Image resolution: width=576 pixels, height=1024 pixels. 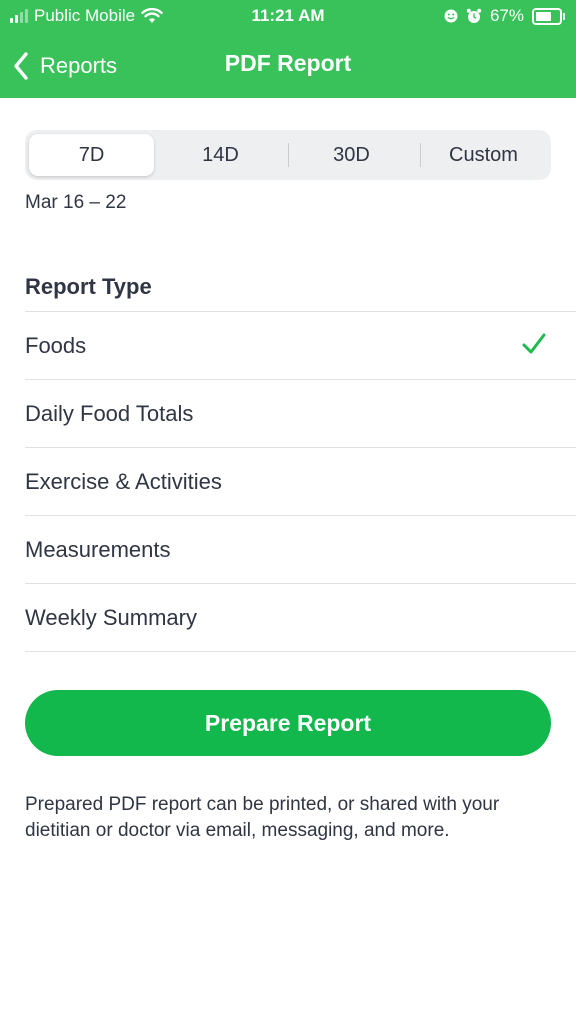 I want to click on segment-14d: 14D, so click(x=220, y=155).